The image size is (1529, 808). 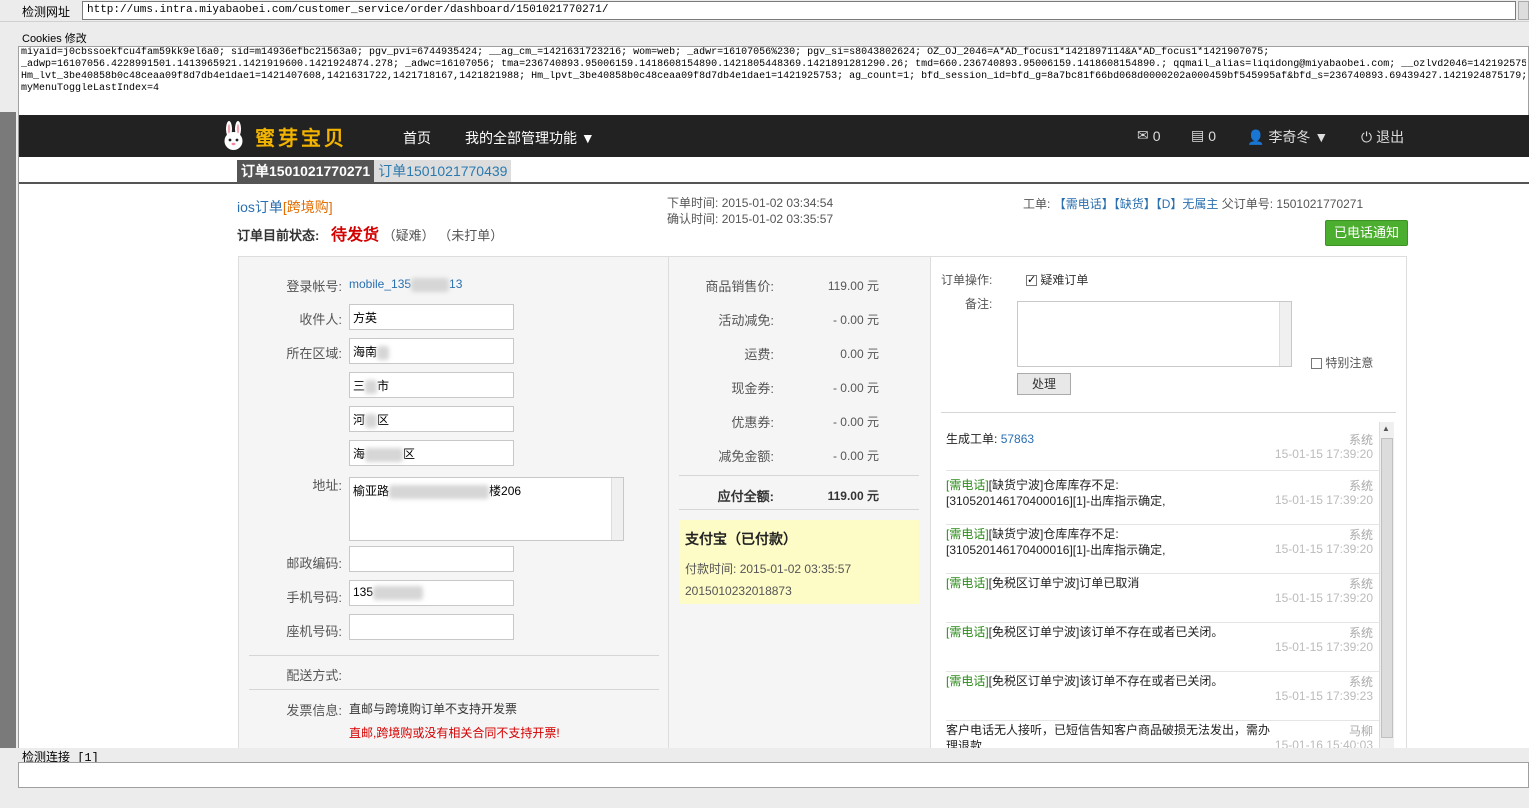 What do you see at coordinates (693, 219) in the screenshot?
I see `confirm-time-label: 确认时间:` at bounding box center [693, 219].